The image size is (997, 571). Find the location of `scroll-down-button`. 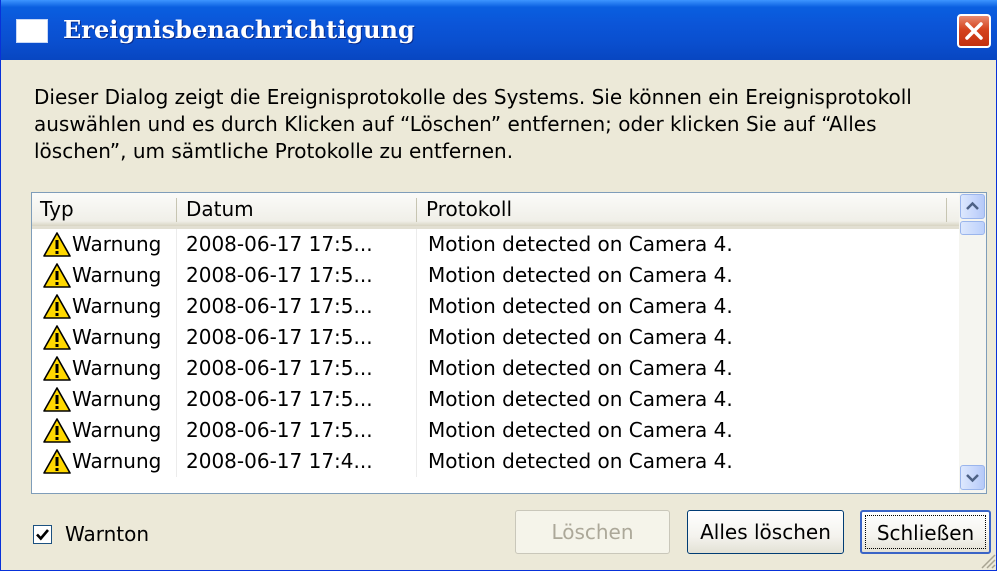

scroll-down-button is located at coordinates (972, 477).